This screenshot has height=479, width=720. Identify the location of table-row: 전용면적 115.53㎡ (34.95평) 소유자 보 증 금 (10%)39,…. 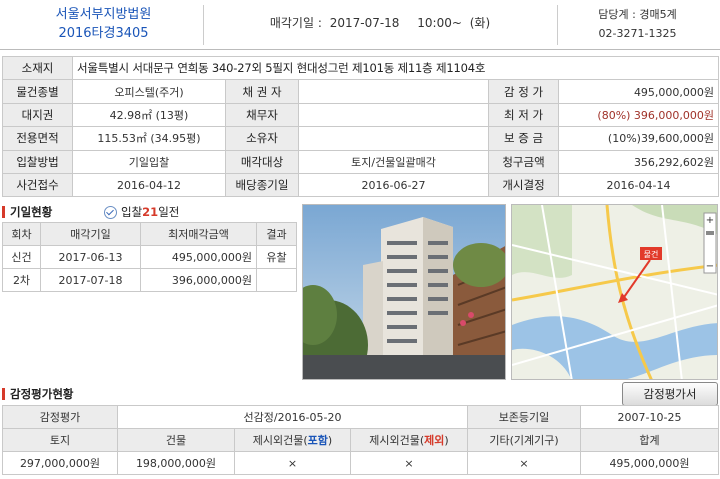
(361, 138).